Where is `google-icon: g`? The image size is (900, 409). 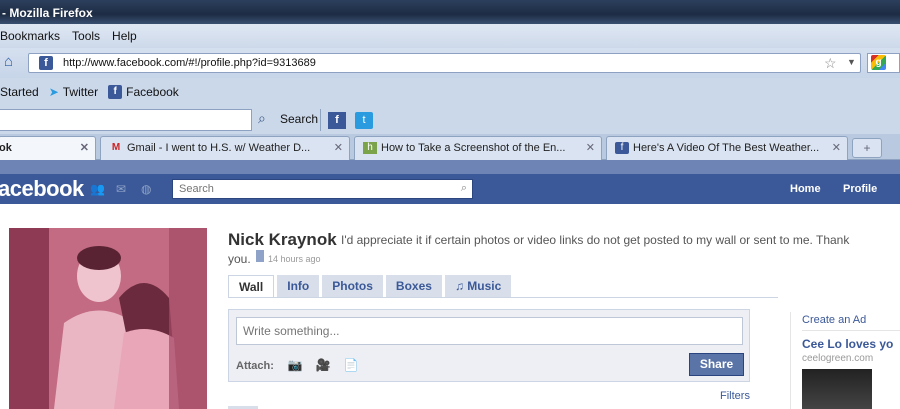 google-icon: g is located at coordinates (878, 62).